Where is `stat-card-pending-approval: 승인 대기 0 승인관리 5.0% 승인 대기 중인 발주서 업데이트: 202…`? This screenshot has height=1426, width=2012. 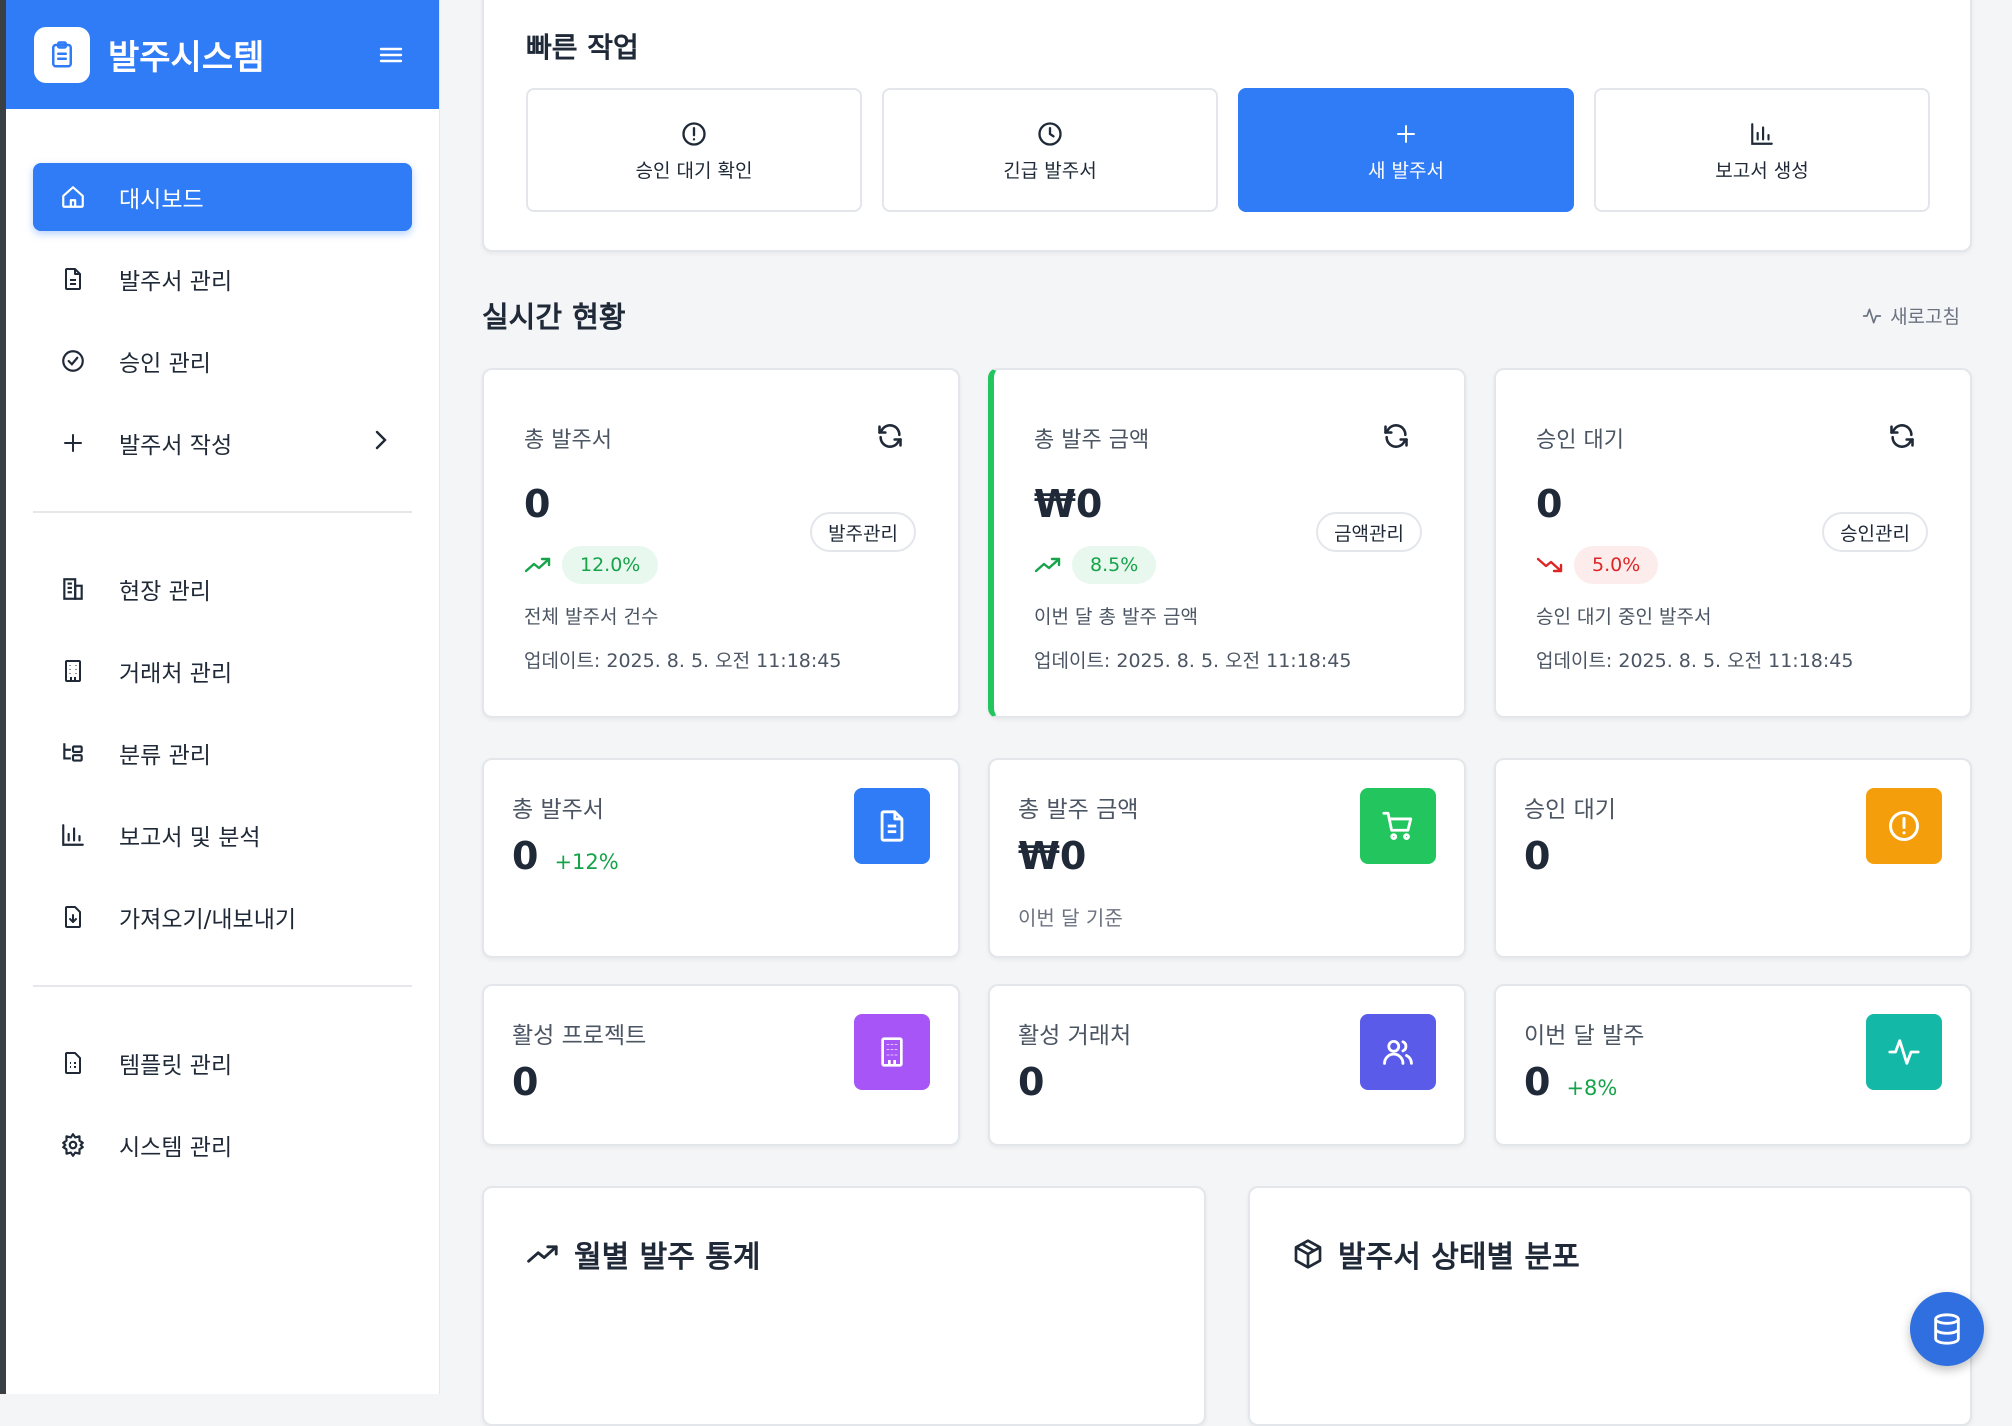
stat-card-pending-approval: 승인 대기 0 승인관리 5.0% 승인 대기 중인 발주서 업데이트: 202… is located at coordinates (1733, 543).